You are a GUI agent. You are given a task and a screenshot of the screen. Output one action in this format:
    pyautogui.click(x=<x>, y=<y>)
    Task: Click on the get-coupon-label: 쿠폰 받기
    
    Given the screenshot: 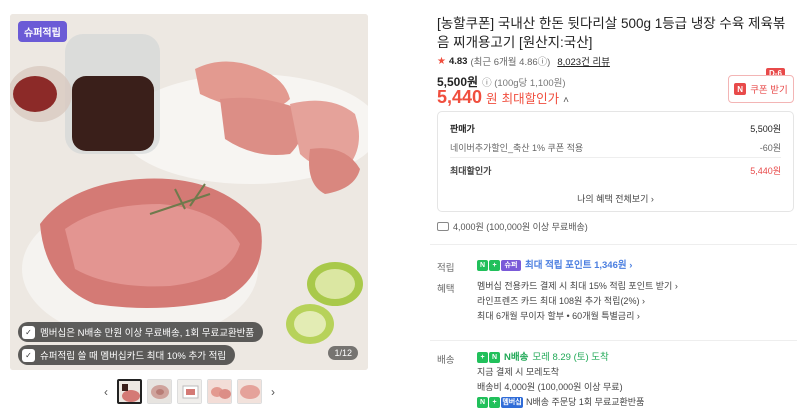 What is the action you would take?
    pyautogui.click(x=769, y=90)
    